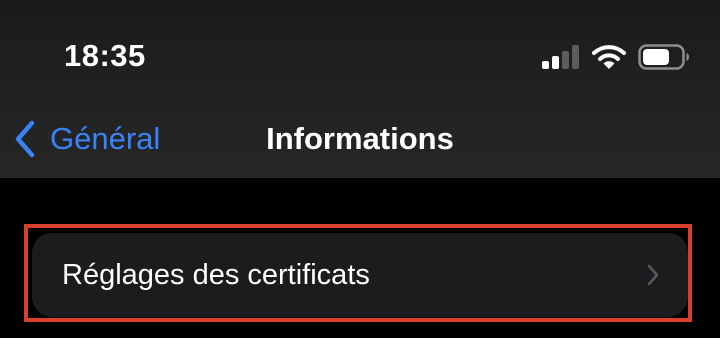 This screenshot has height=338, width=720. I want to click on status-icons, so click(616, 57).